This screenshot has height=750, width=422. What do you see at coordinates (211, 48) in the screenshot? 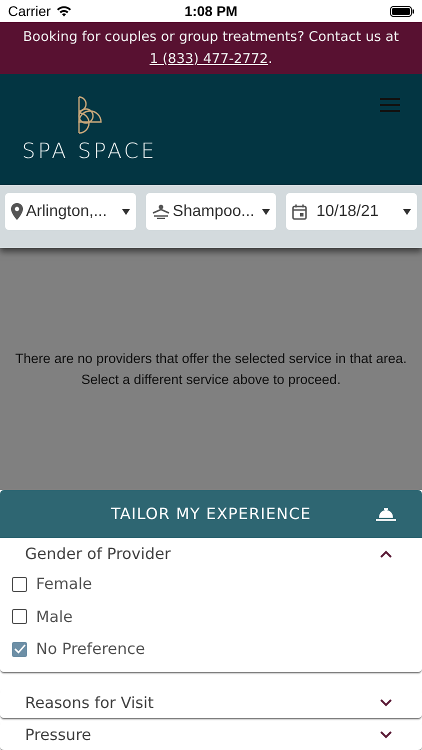
I see `promo-text: Booking for couples or group treatments? Contact us at 1 (833) 477-2772.` at bounding box center [211, 48].